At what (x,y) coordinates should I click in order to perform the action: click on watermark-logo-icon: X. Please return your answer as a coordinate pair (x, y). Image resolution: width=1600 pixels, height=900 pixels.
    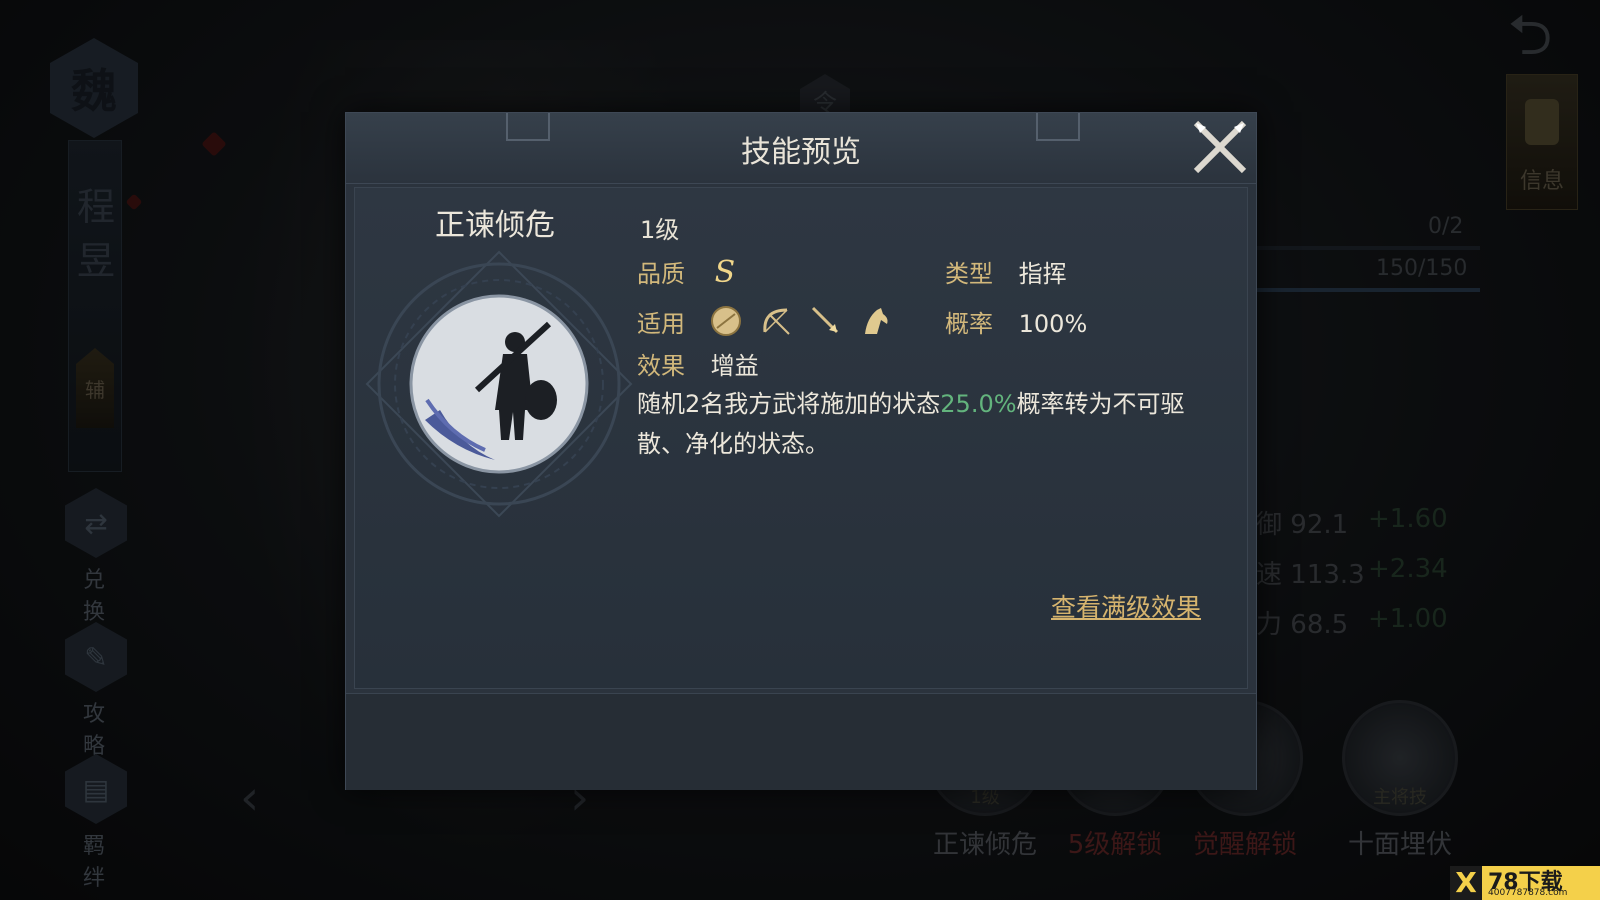
    Looking at the image, I should click on (1466, 883).